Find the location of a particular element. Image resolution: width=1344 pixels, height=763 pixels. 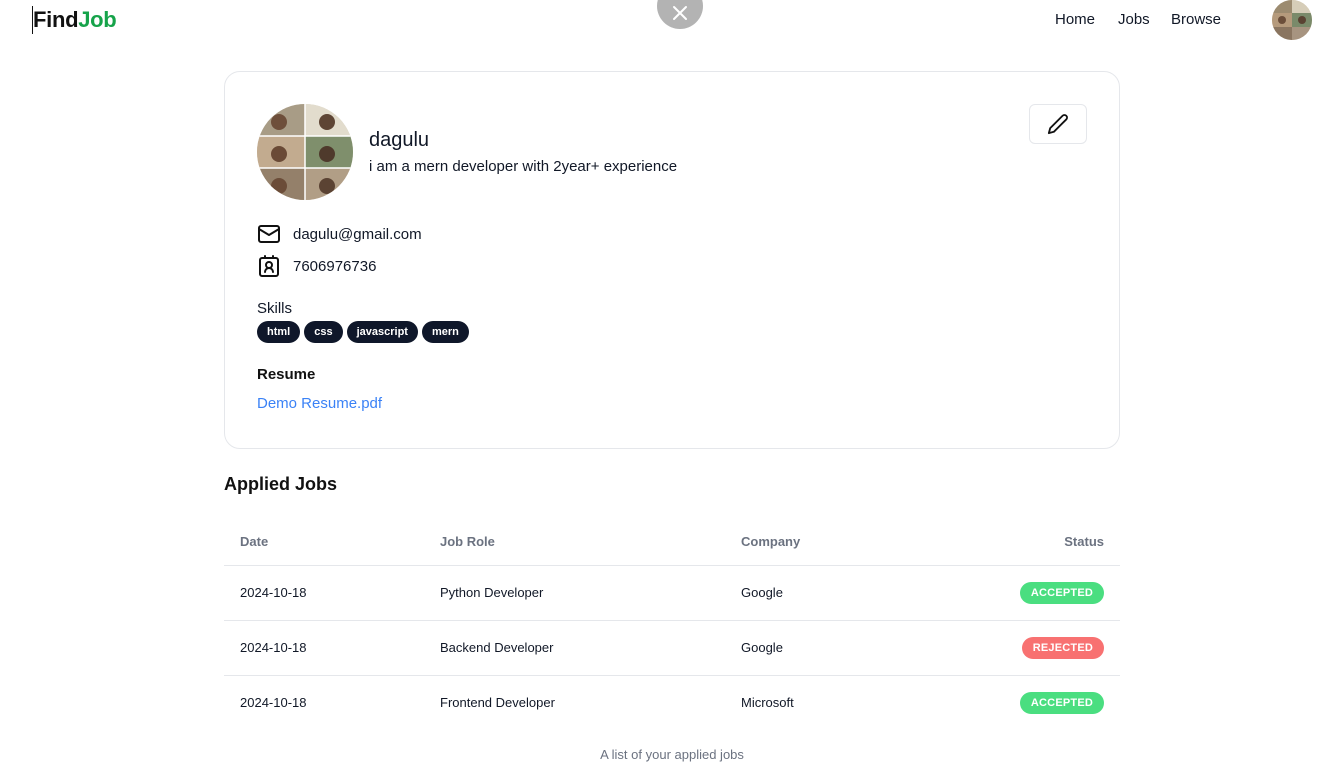

nav-home-link: Home is located at coordinates (1075, 20).